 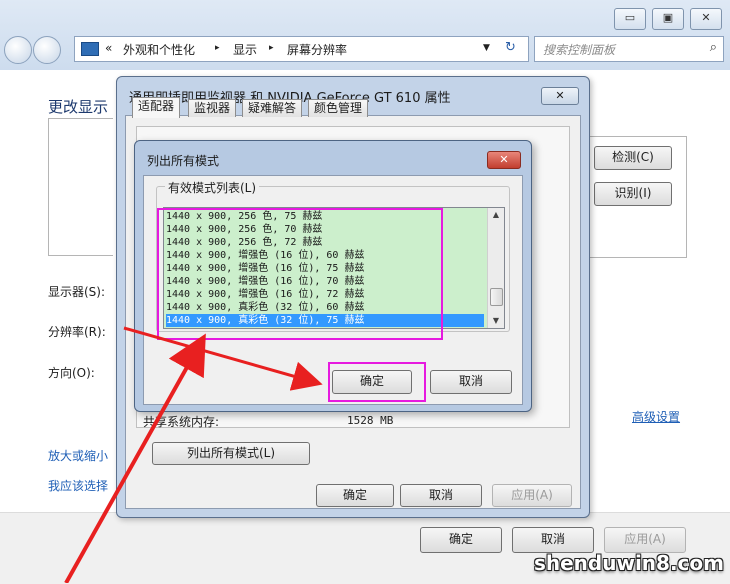 What do you see at coordinates (628, 563) in the screenshot?
I see `watermark: shenduwin8.com` at bounding box center [628, 563].